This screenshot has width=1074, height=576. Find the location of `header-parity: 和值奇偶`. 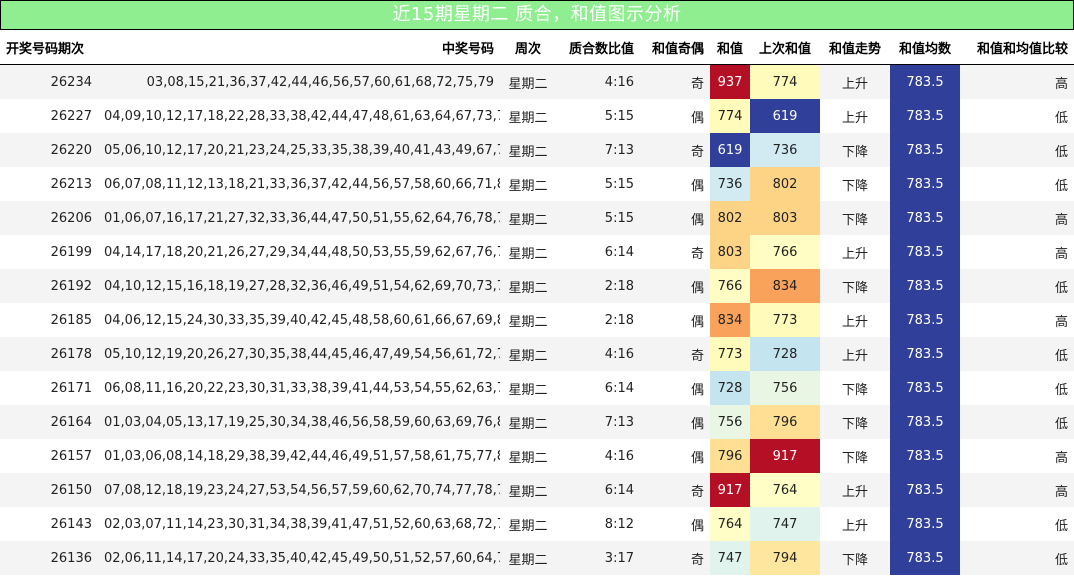

header-parity: 和值奇偶 is located at coordinates (675, 47).